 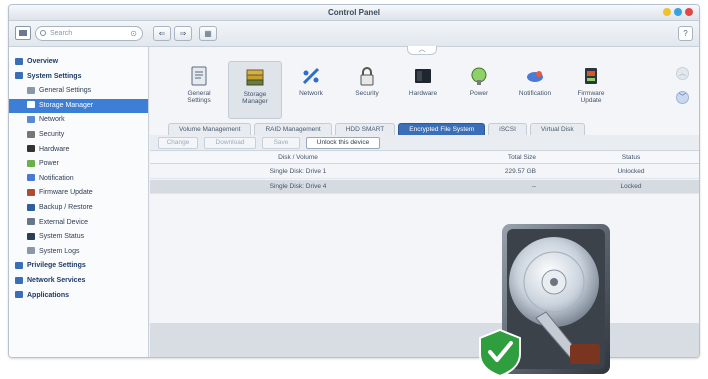 What do you see at coordinates (424, 340) in the screenshot?
I see `panel-footer` at bounding box center [424, 340].